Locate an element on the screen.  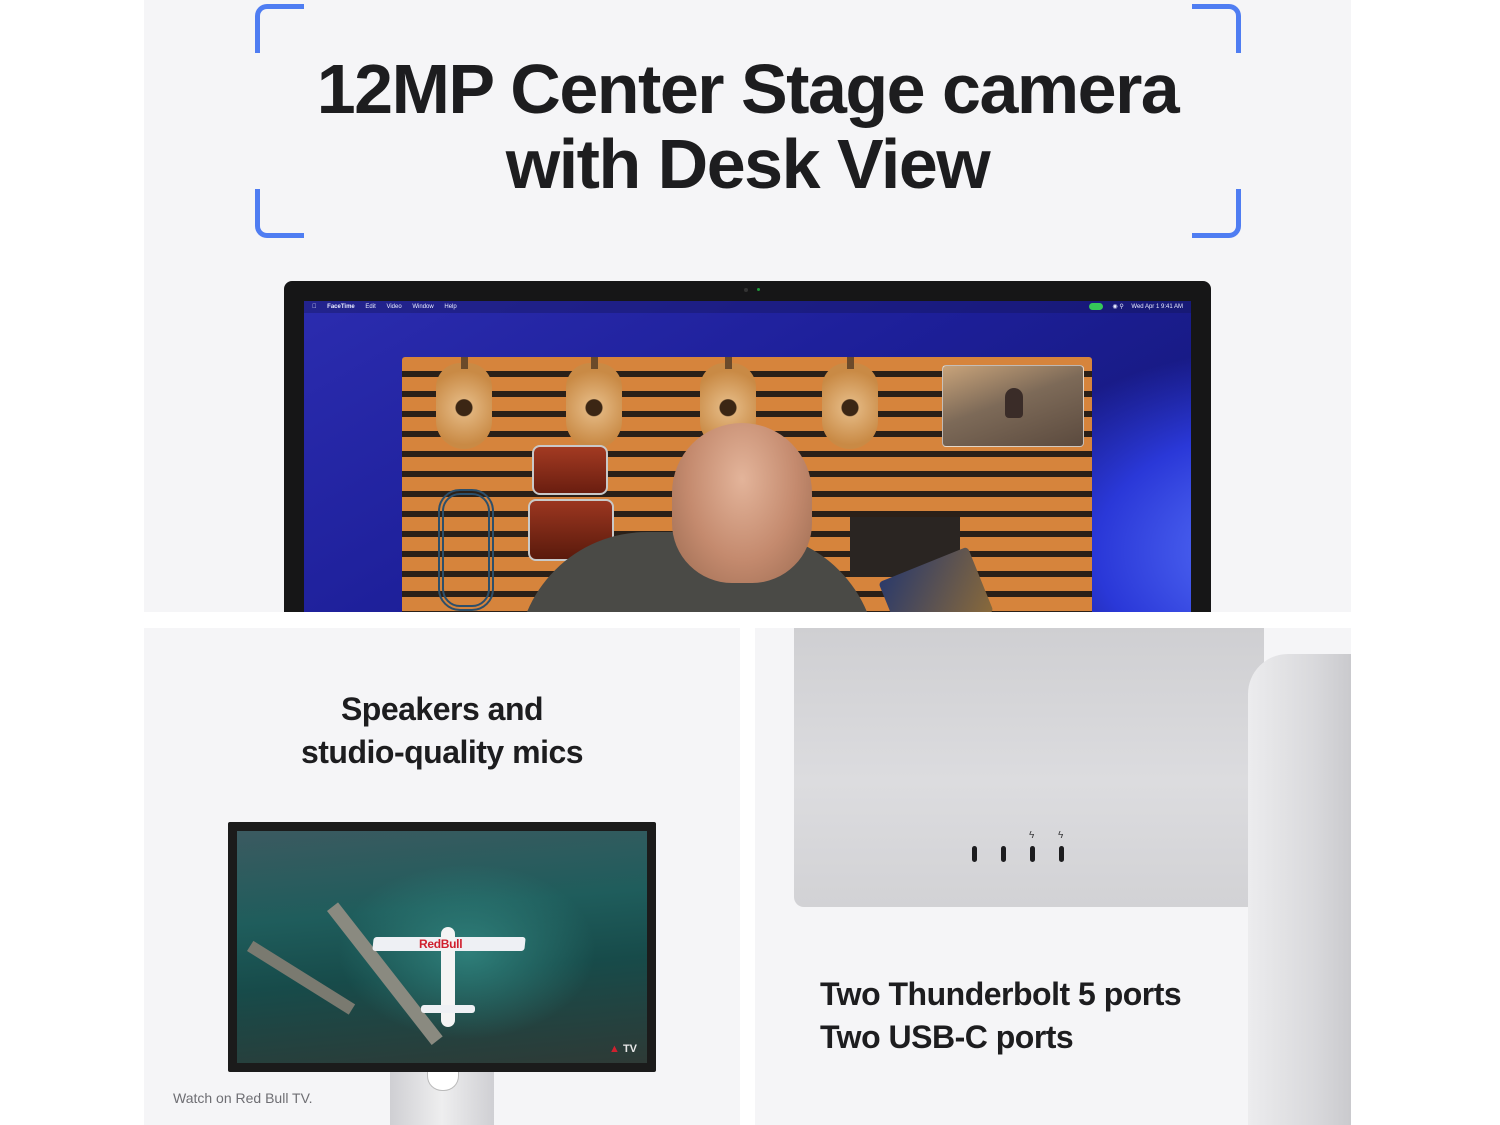
remote-participant is located at coordinates (1014, 403).